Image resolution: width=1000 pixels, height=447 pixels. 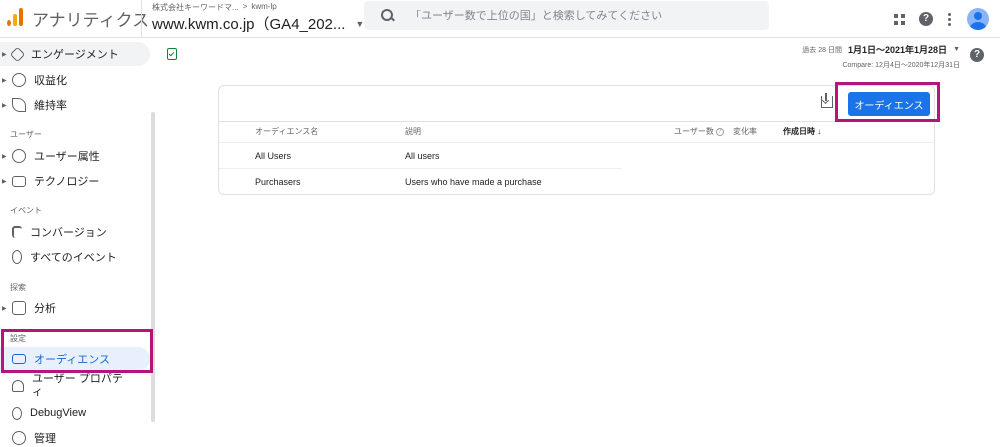 What do you see at coordinates (822, 50) in the screenshot?
I see `date-range-label: 過去 28 日間` at bounding box center [822, 50].